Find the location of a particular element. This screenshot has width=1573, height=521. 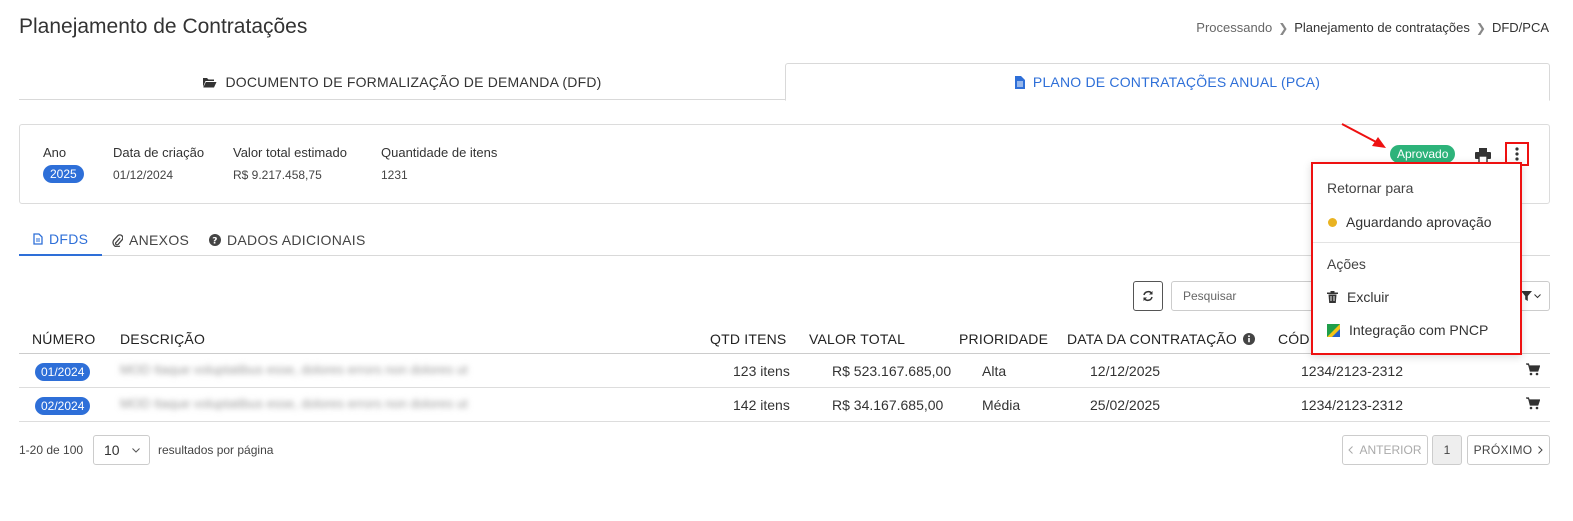

tab-dfds: DFDS is located at coordinates (61, 240).